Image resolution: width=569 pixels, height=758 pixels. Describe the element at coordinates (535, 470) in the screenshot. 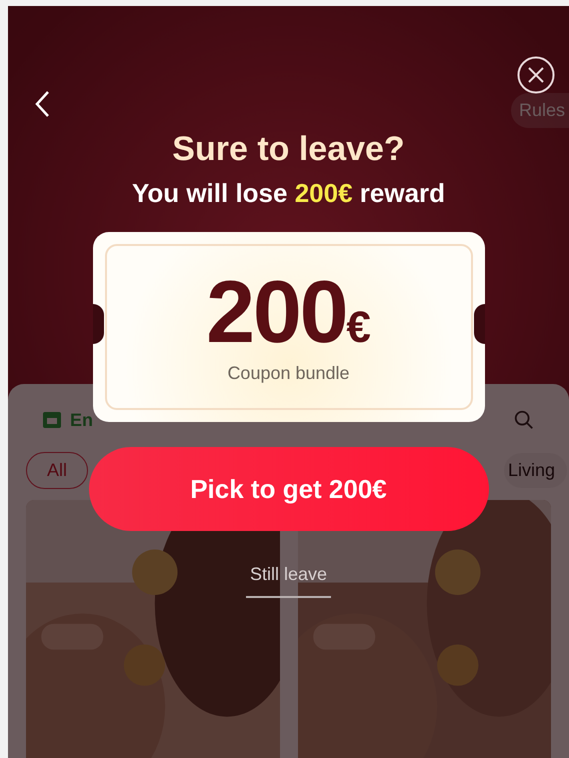

I see `category-chip: Living` at that location.